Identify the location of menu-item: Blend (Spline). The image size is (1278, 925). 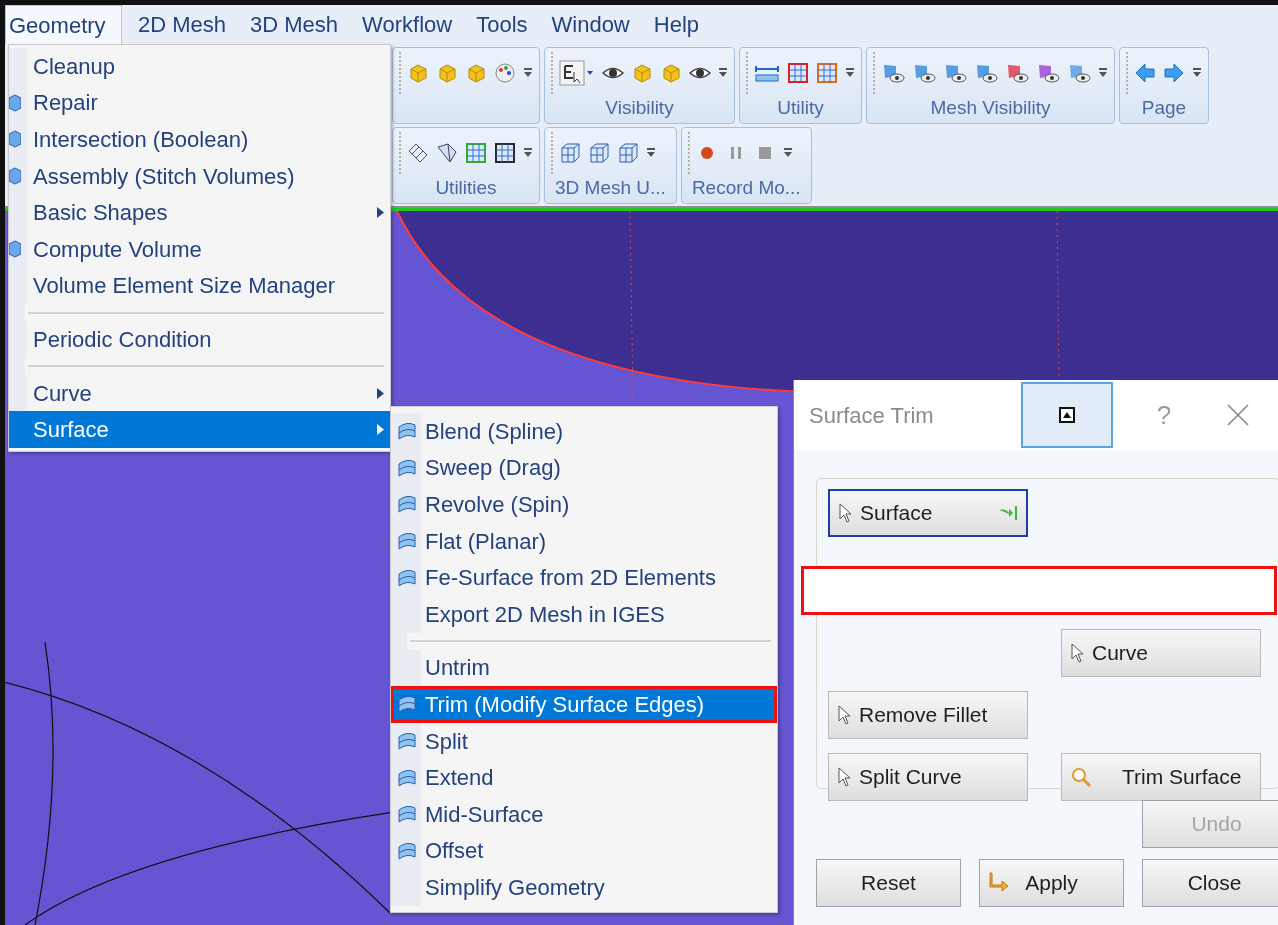
(584, 431).